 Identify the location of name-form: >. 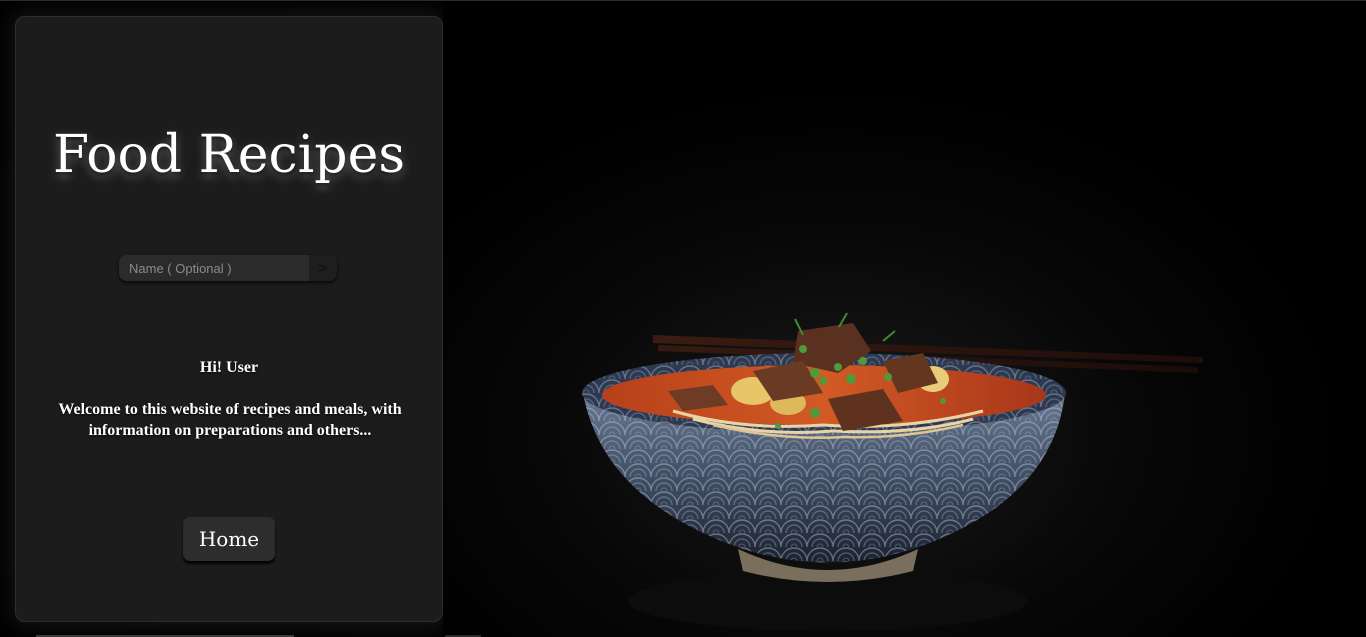
(228, 268).